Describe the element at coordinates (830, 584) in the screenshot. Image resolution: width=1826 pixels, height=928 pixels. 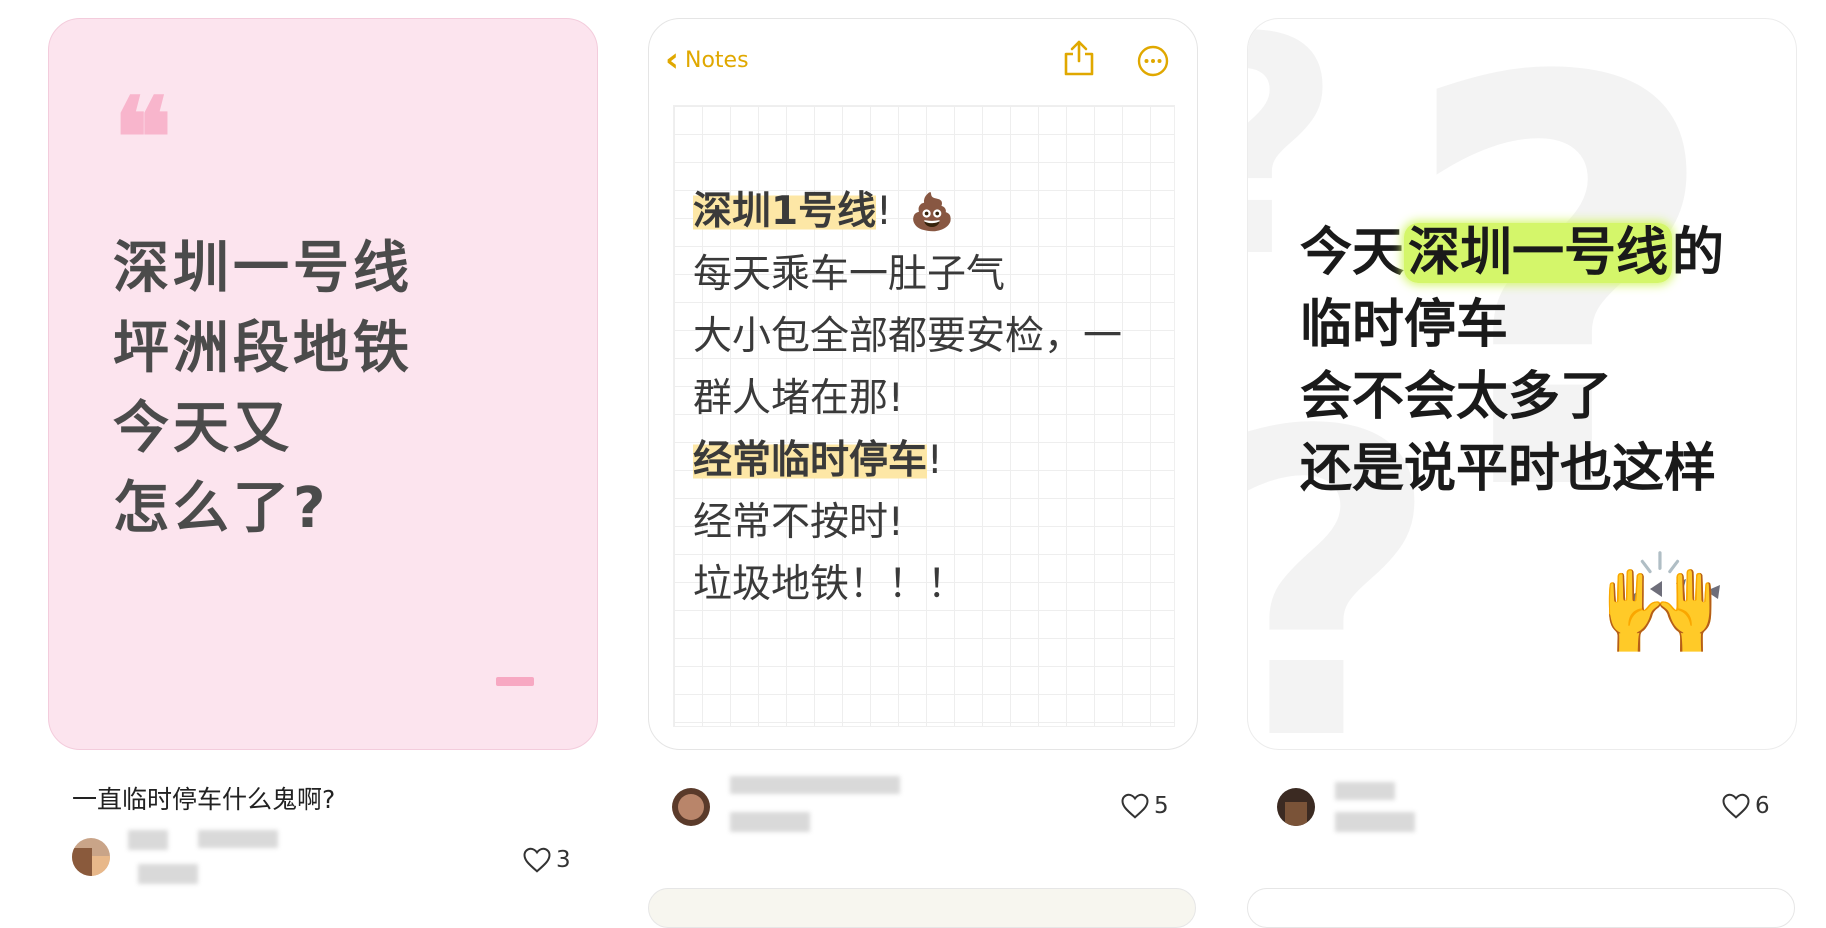
I see `note-line: 垃圾地铁！！！` at that location.